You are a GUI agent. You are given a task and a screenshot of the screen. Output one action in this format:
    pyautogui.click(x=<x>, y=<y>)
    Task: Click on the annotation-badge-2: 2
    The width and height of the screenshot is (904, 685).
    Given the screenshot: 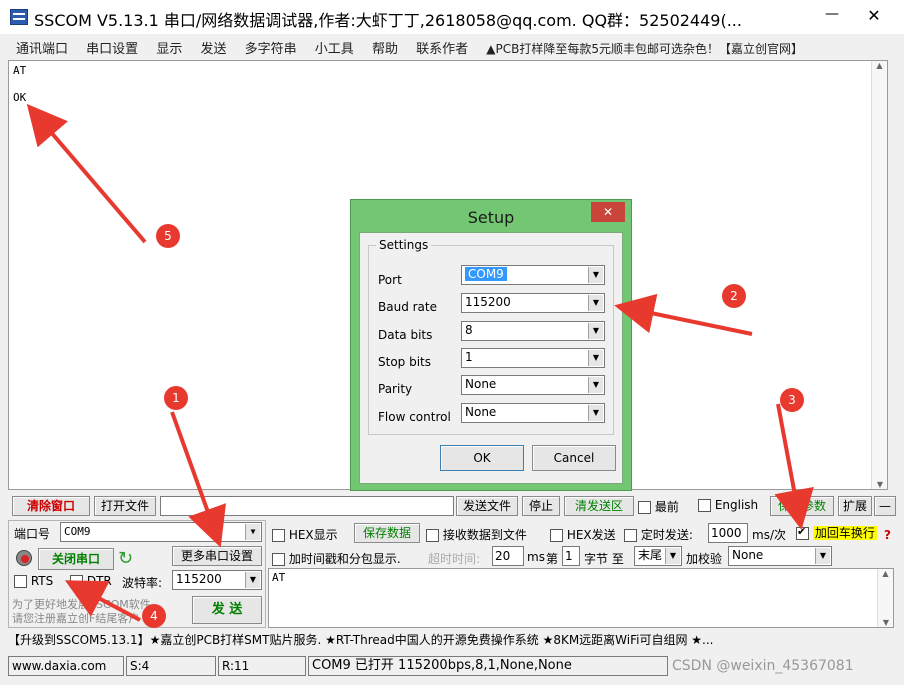 What is the action you would take?
    pyautogui.click(x=734, y=296)
    